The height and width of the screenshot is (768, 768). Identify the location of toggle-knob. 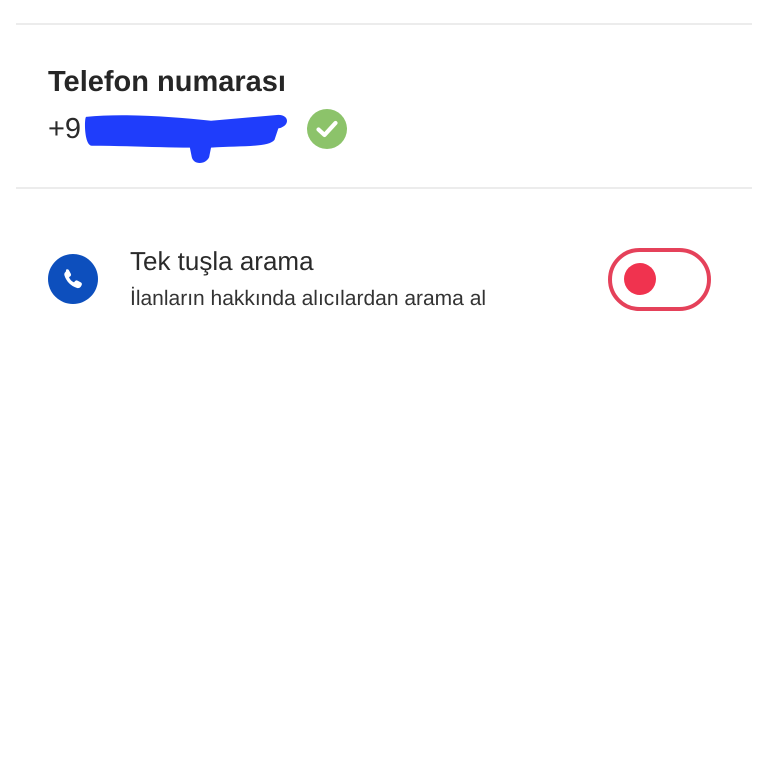
(640, 279).